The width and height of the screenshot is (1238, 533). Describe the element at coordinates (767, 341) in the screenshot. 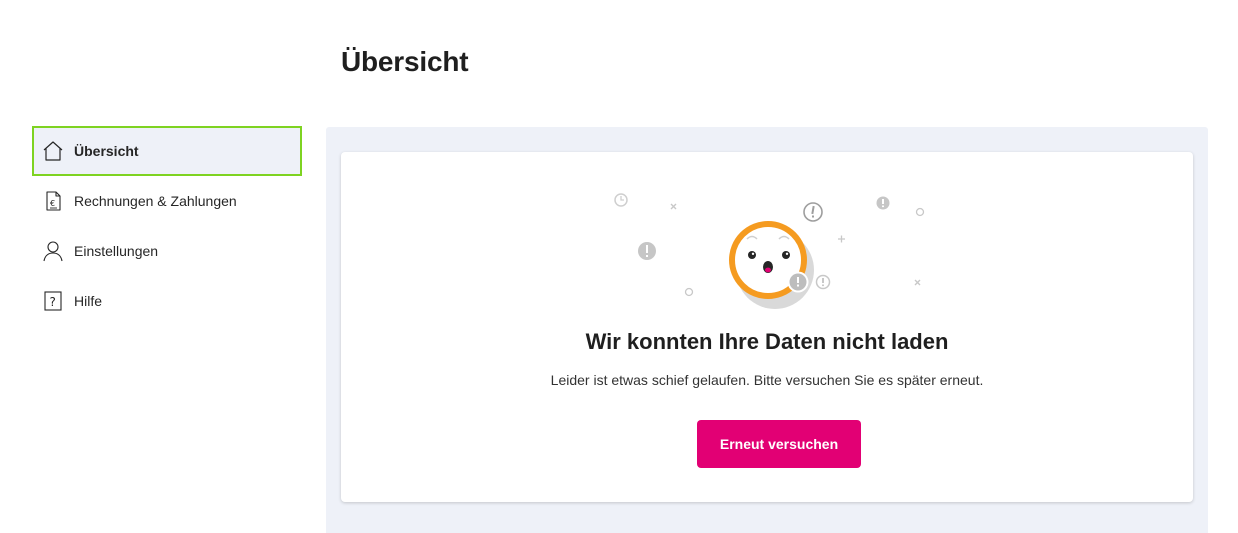

I see `error-title: Wir konnten Ihre Daten nicht laden` at that location.